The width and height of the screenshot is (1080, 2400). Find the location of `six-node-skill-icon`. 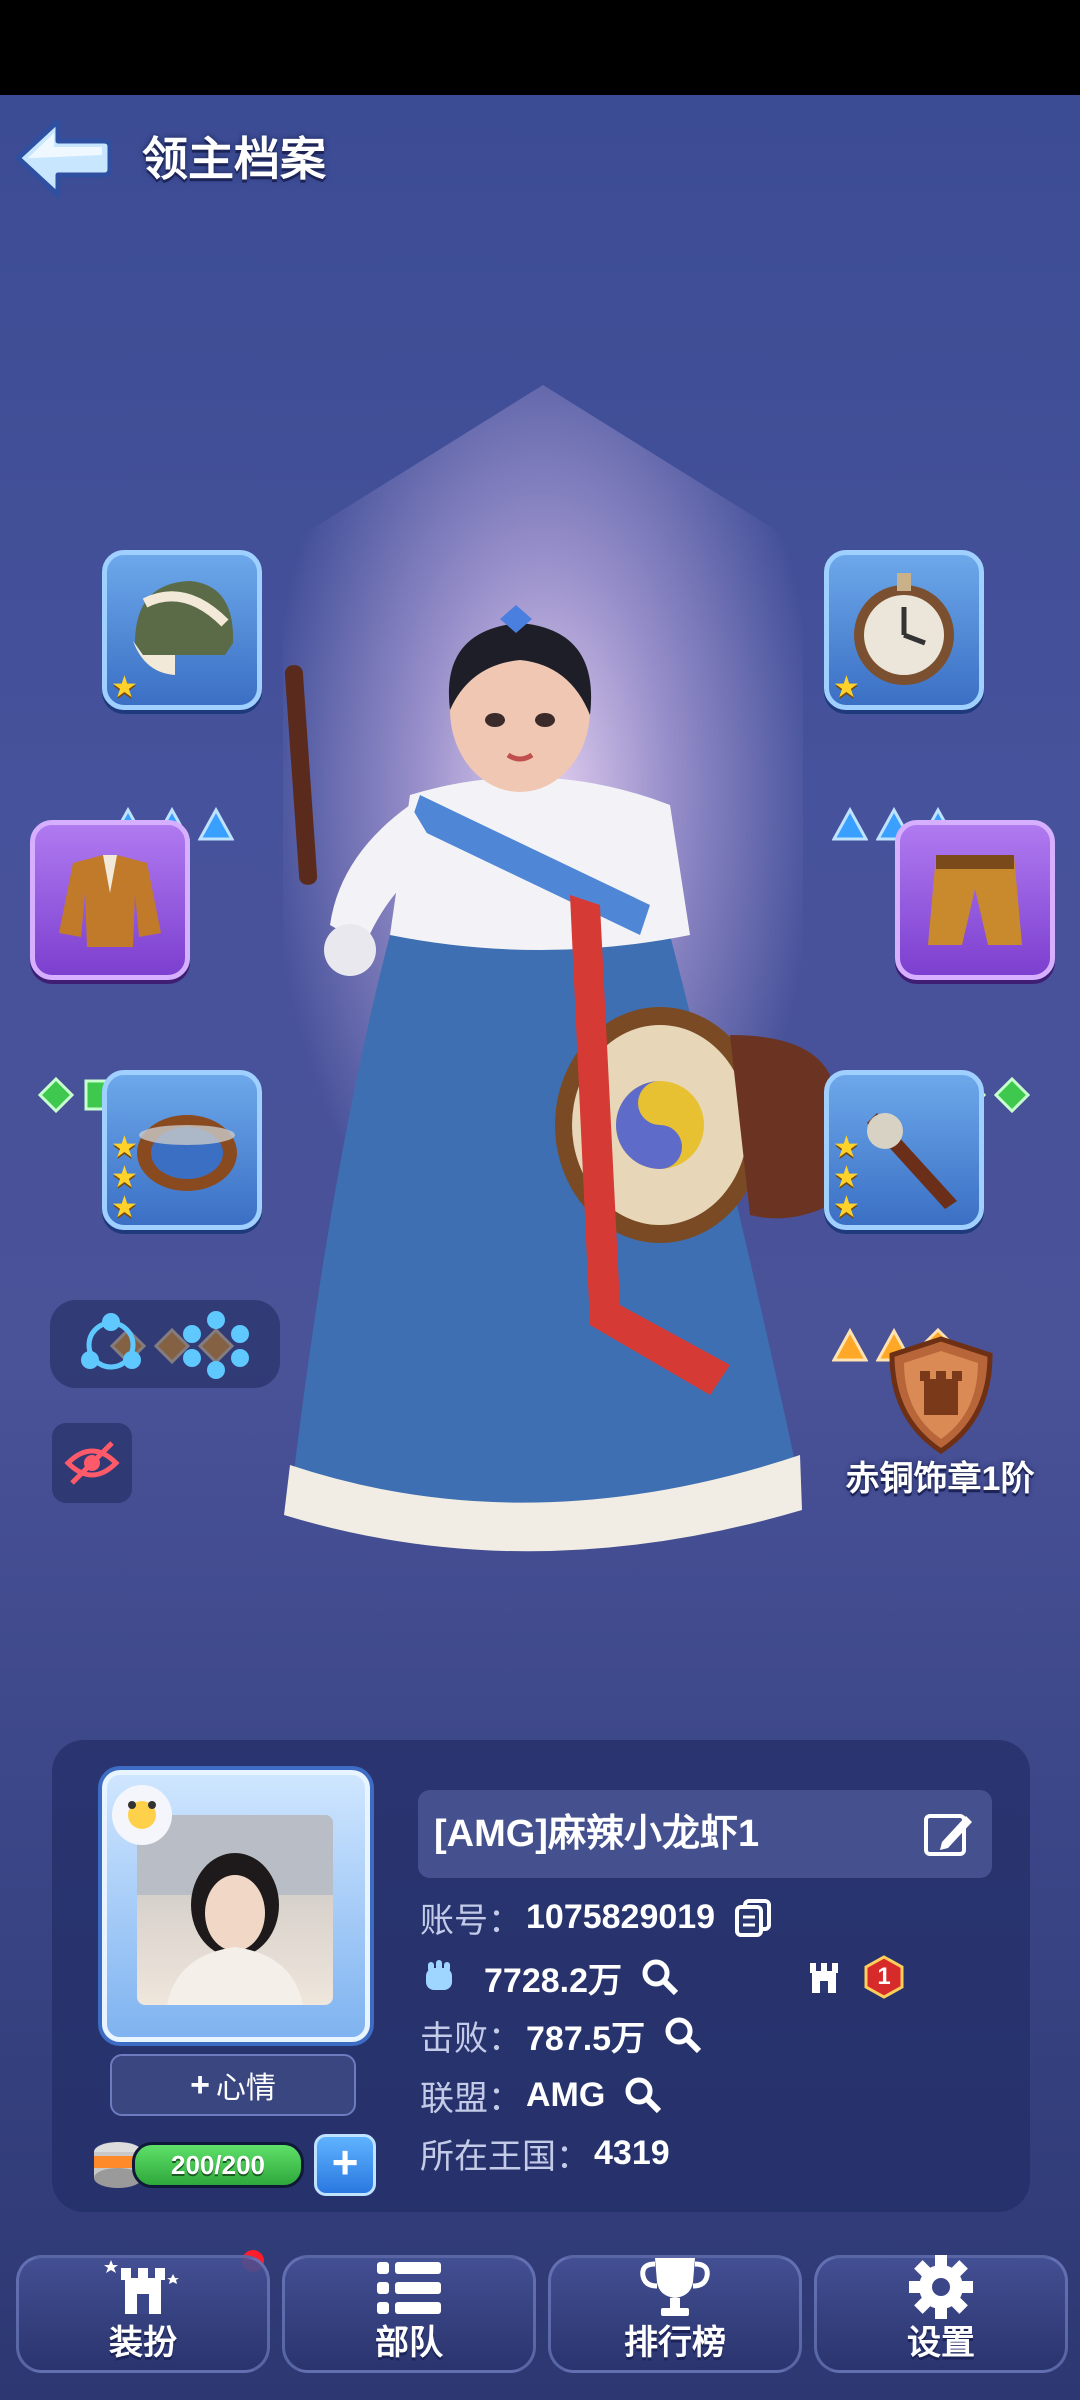

six-node-skill-icon is located at coordinates (216, 1345).